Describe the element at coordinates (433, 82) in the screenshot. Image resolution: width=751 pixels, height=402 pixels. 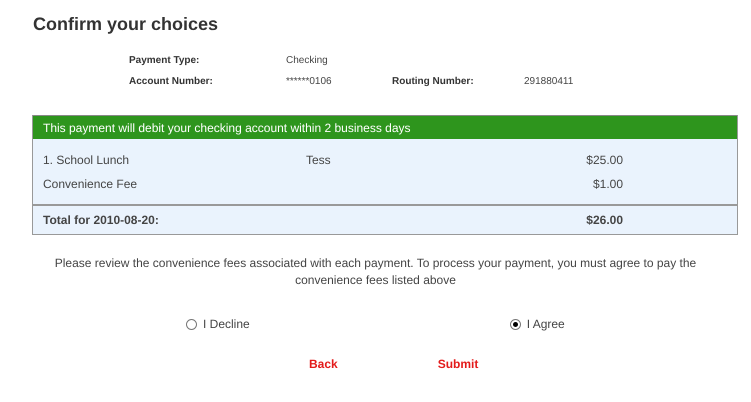
I see `detail-label: Routing Number:` at that location.